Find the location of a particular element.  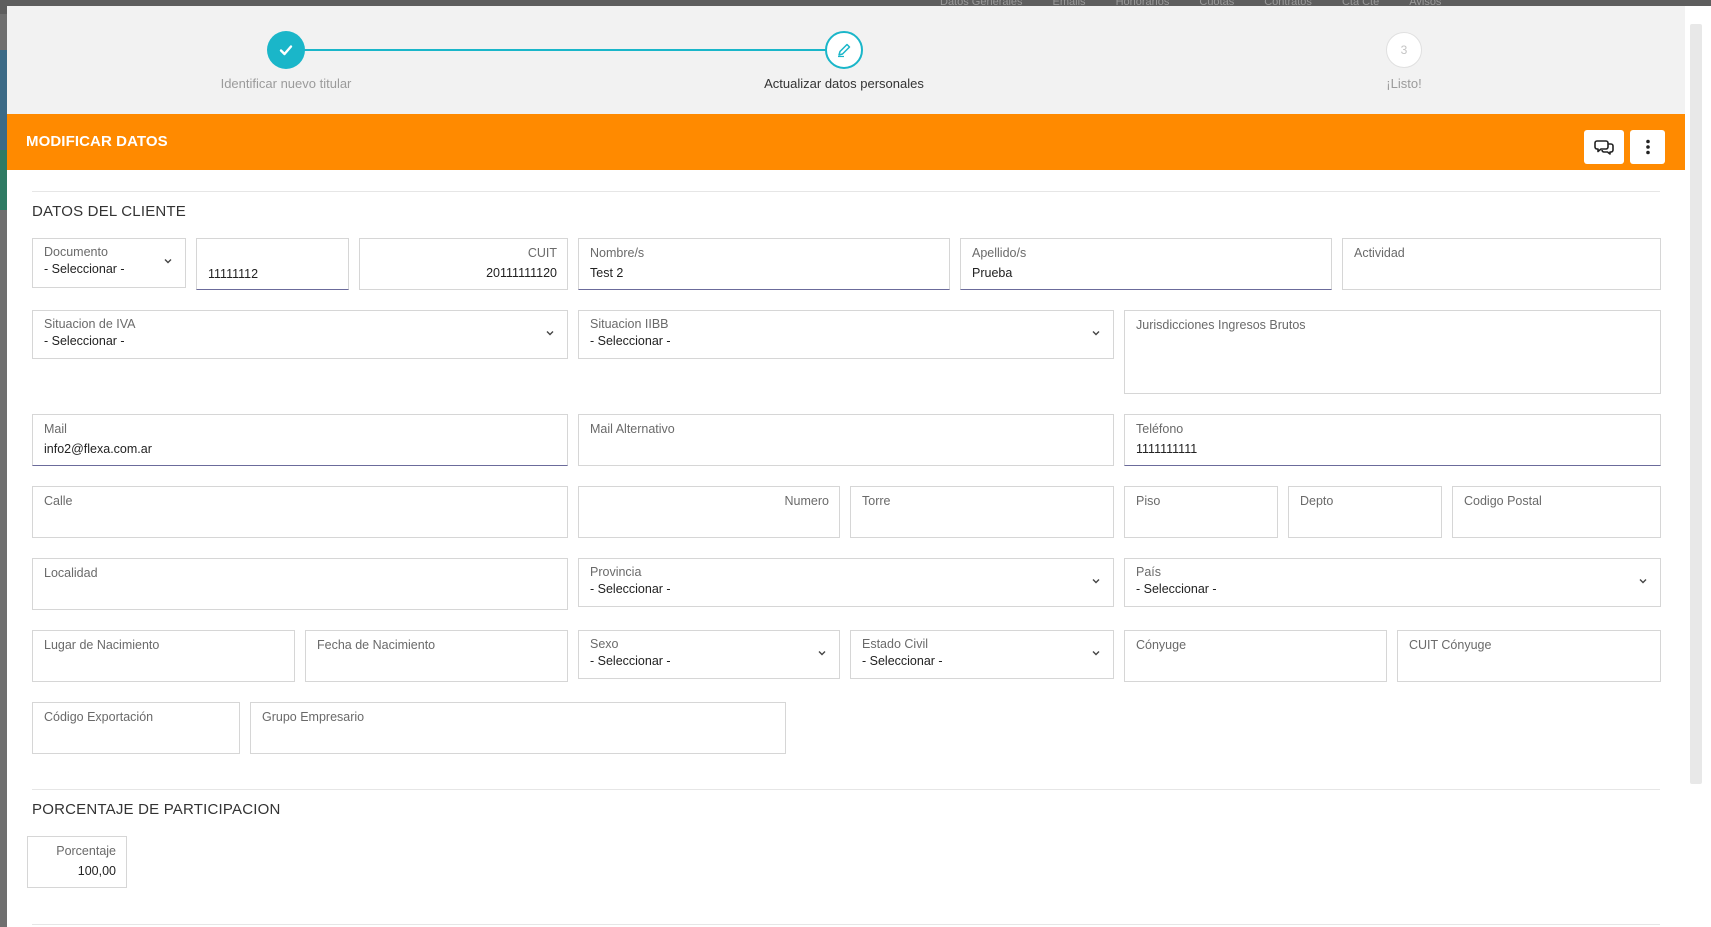

step-3-circle: 3 is located at coordinates (1404, 50).